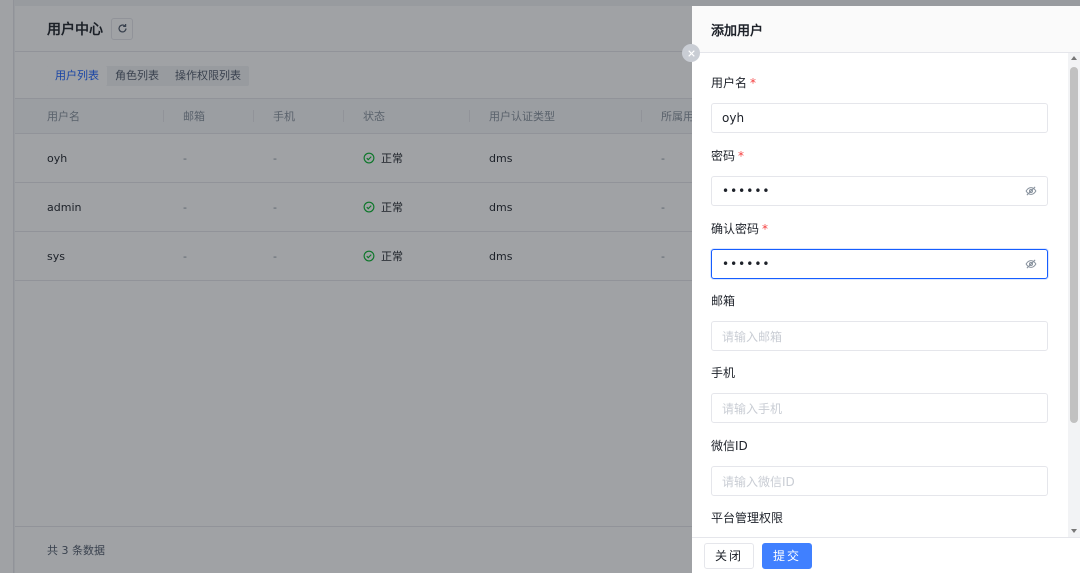 This screenshot has height=573, width=1080. I want to click on form-item-username: 用户名 * oyh, so click(879, 104).